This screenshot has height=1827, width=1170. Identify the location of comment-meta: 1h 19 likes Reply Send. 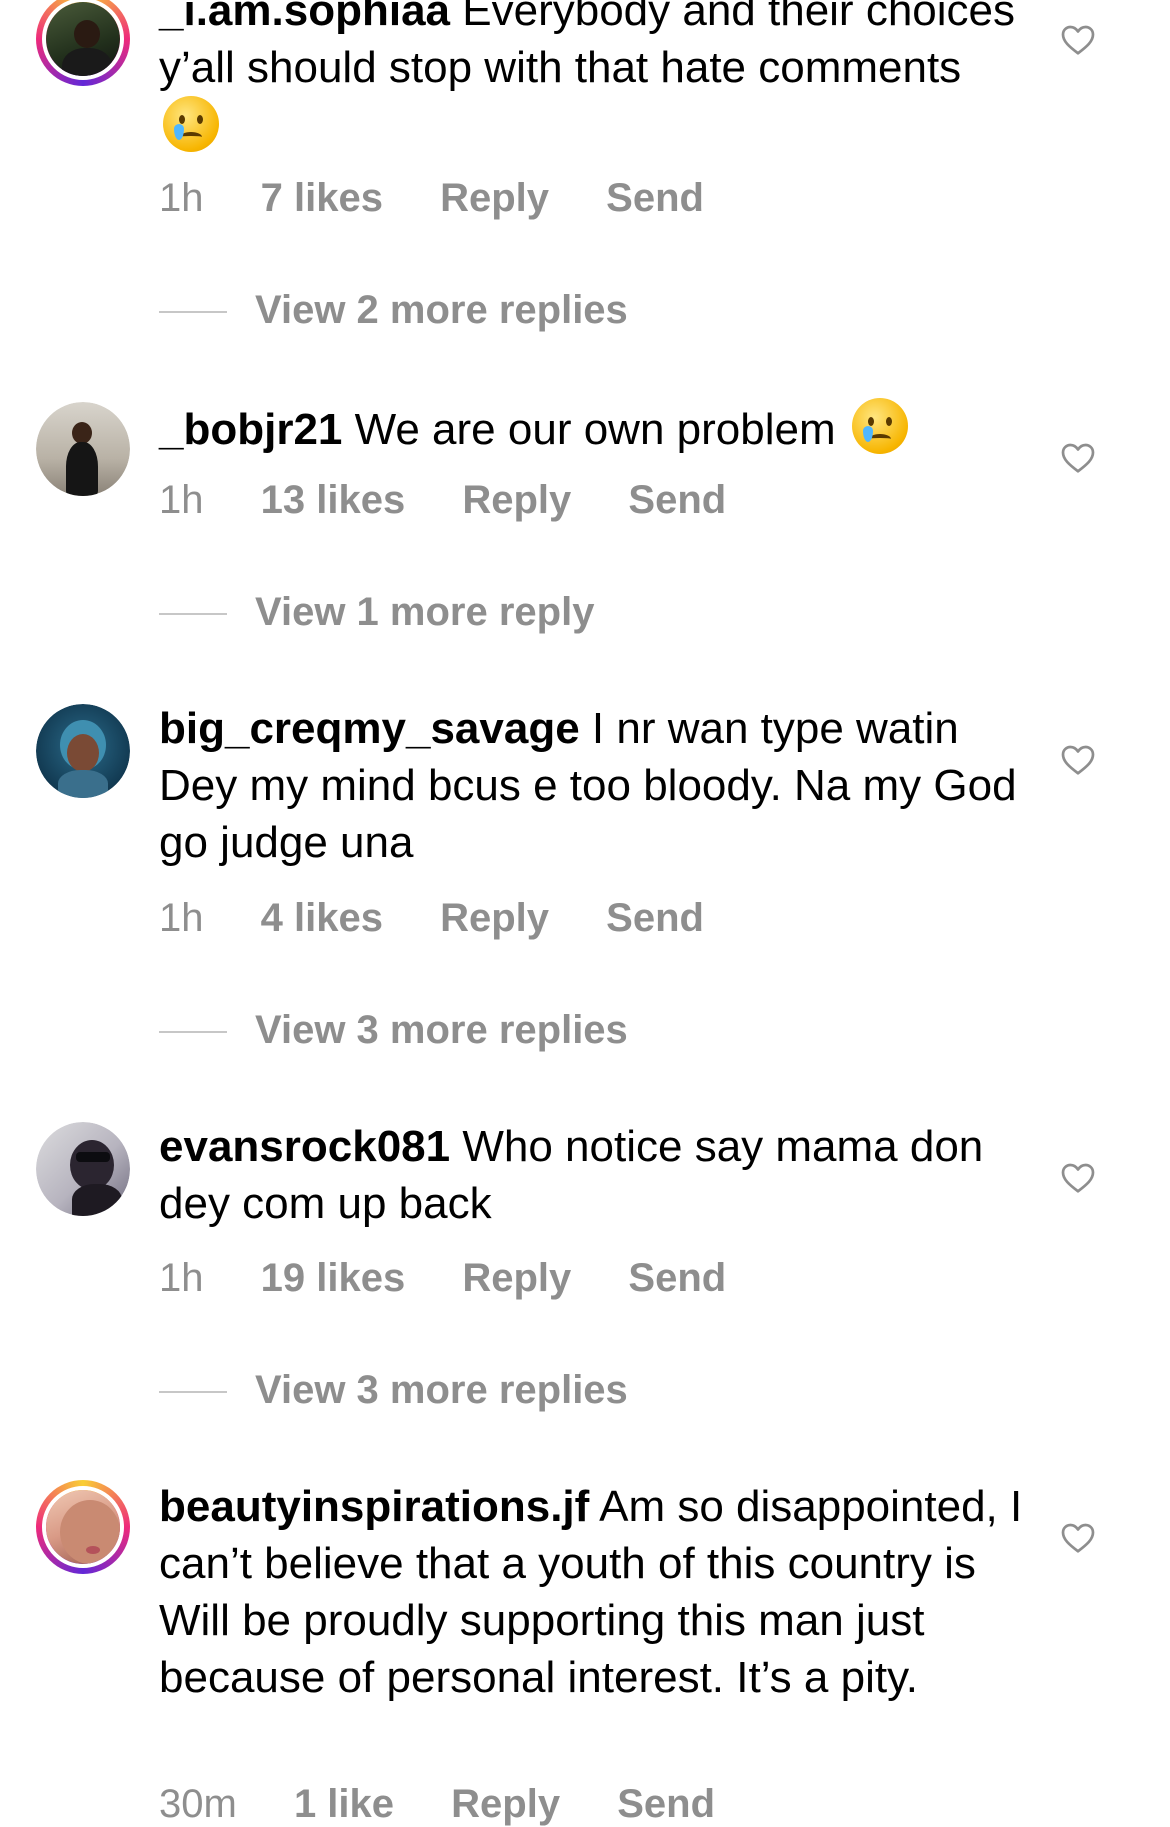
(465, 1278).